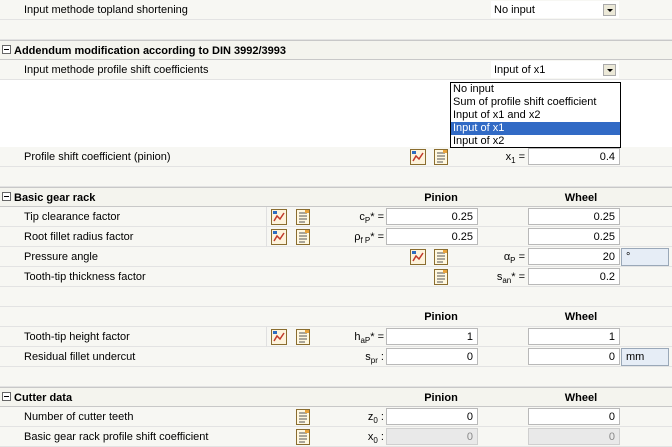 Image resolution: width=672 pixels, height=447 pixels. I want to click on tip-height-pinion-input: 1, so click(432, 336).